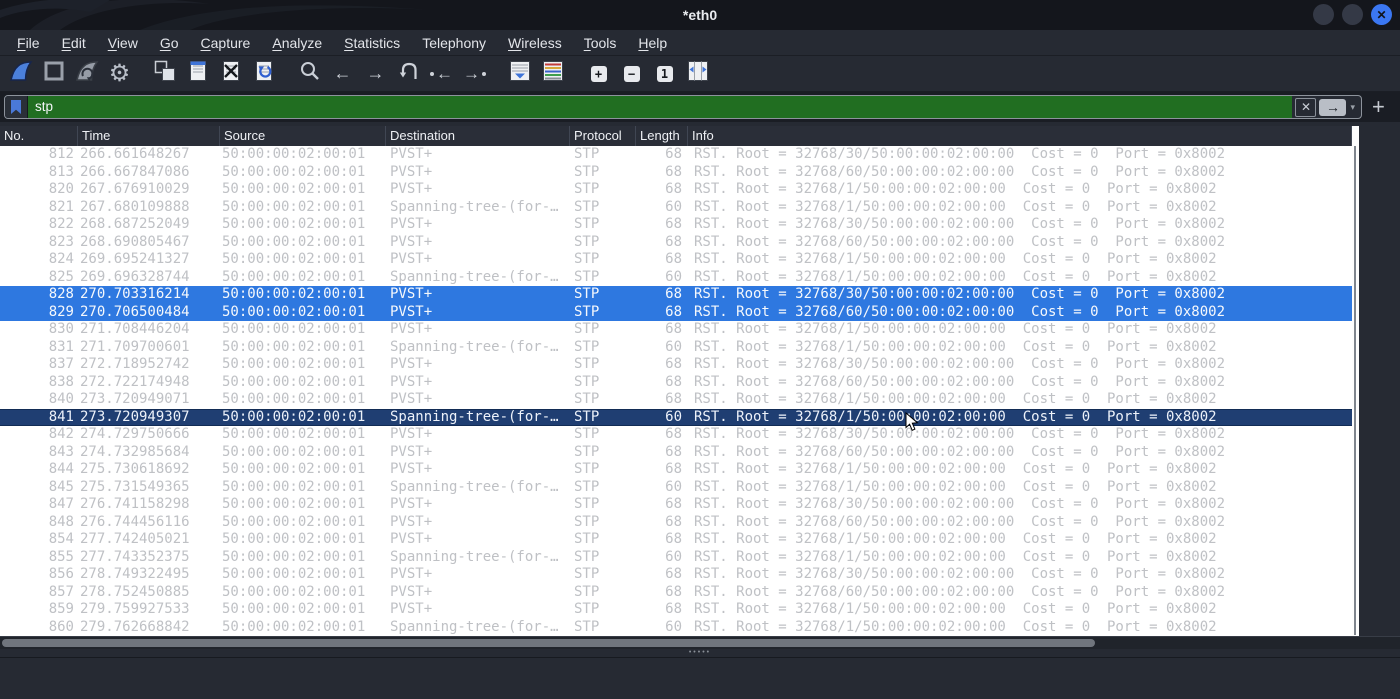  I want to click on save-file-button, so click(198, 74).